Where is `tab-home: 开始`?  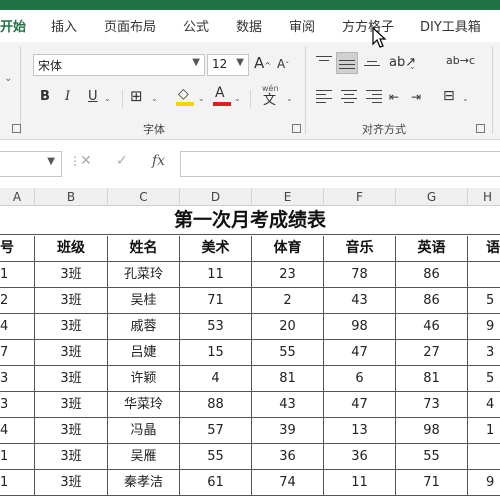 tab-home: 开始 is located at coordinates (13, 25).